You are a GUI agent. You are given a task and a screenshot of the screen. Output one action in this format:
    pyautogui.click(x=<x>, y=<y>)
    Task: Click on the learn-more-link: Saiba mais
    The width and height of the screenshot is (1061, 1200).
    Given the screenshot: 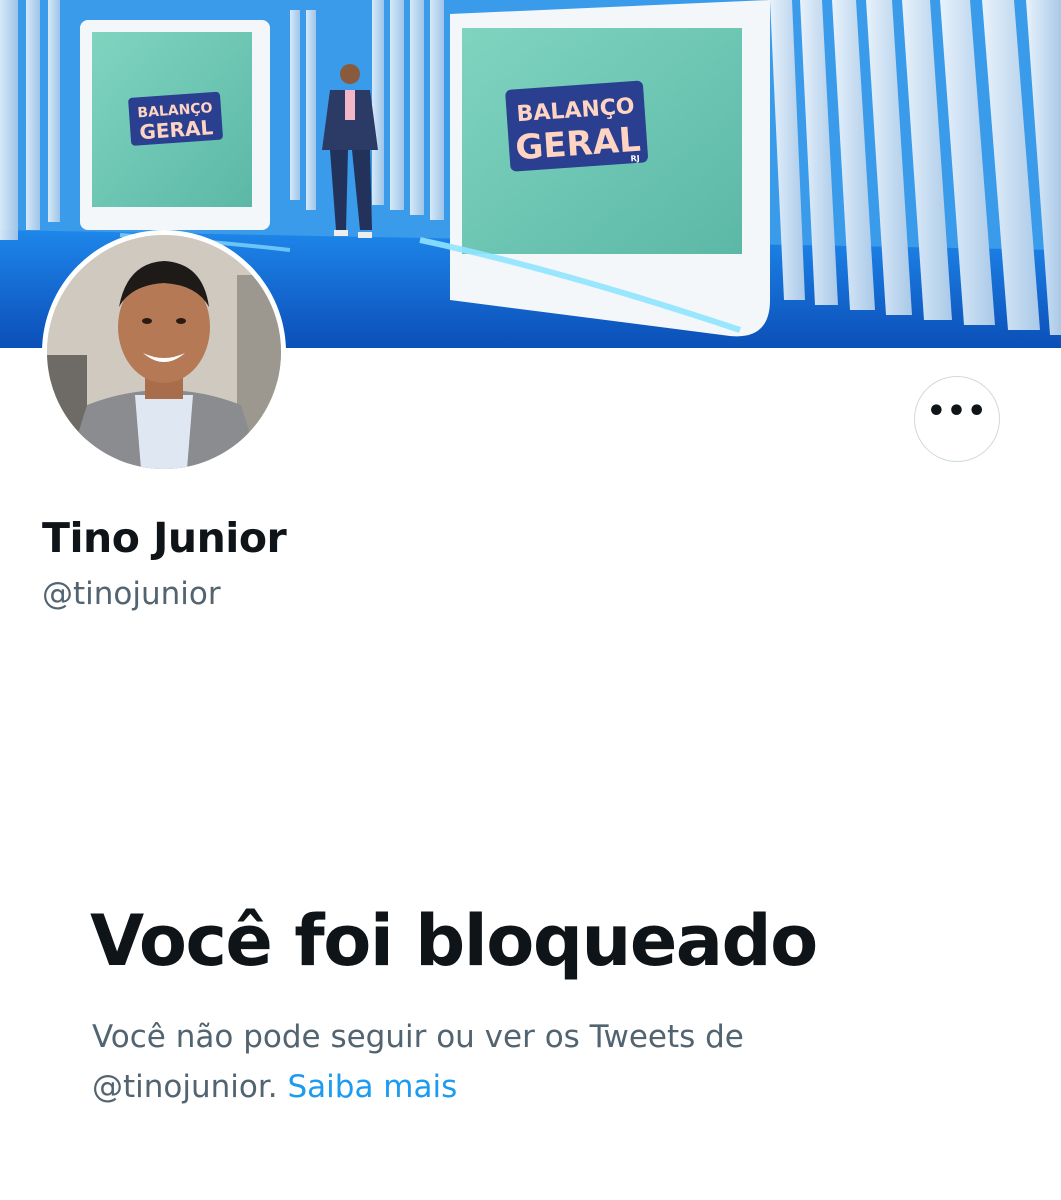 What is the action you would take?
    pyautogui.click(x=372, y=1087)
    